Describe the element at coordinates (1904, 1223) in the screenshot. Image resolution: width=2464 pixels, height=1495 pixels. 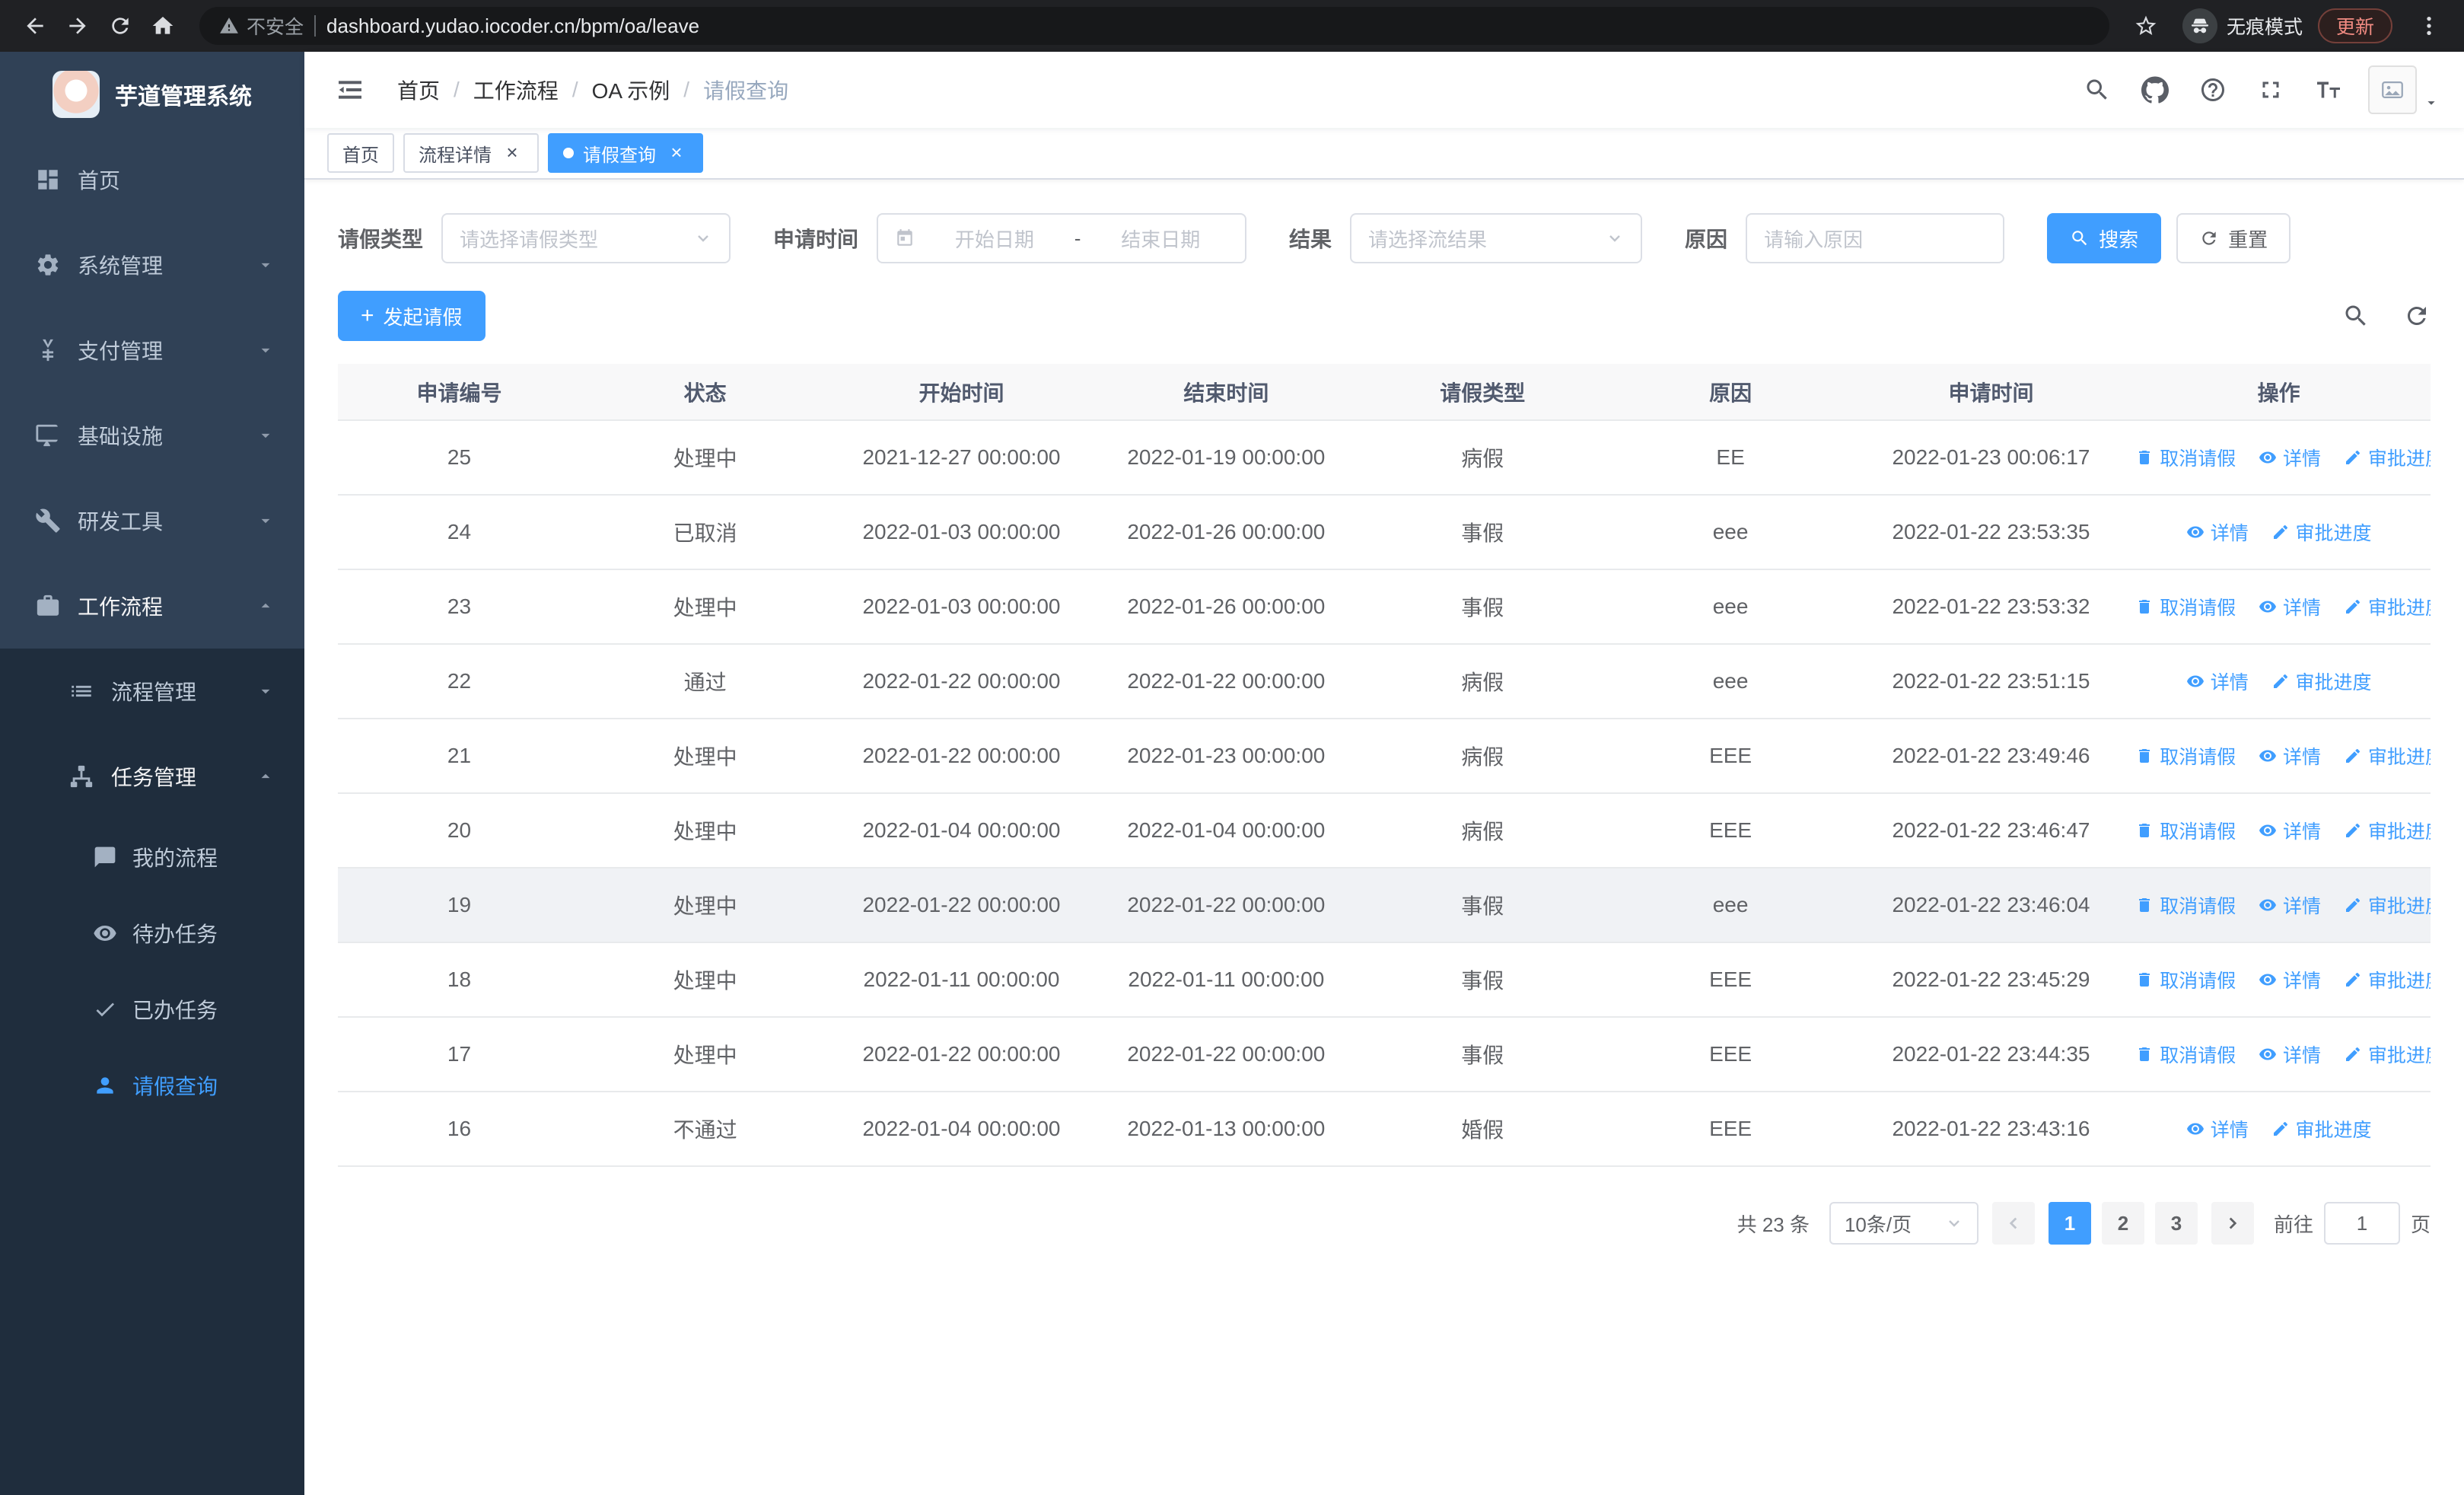
I see `page-size-select: 10条/页` at that location.